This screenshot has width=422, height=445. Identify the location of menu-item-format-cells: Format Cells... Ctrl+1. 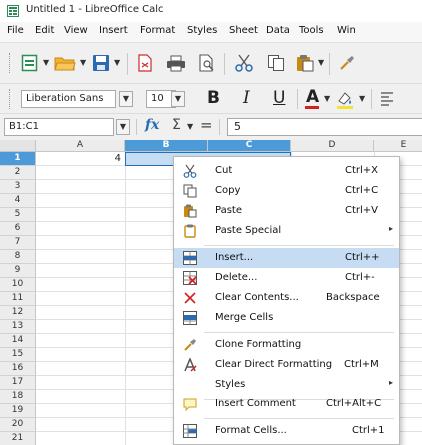
(286, 431).